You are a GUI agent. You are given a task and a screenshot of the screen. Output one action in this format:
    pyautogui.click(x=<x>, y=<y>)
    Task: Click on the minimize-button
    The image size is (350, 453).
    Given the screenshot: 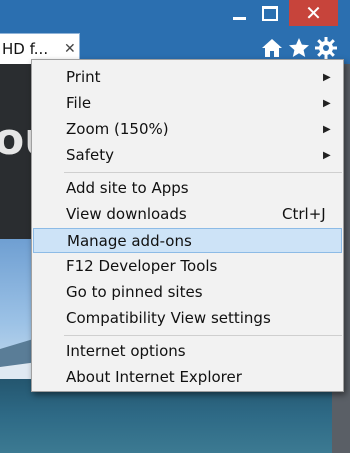 What is the action you would take?
    pyautogui.click(x=239, y=13)
    